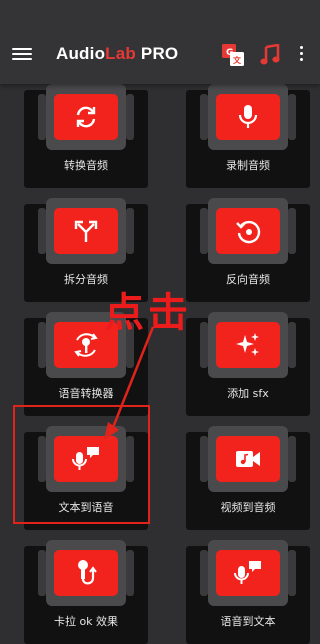  I want to click on tool-card-video-to-audio: 视频到音频, so click(248, 478).